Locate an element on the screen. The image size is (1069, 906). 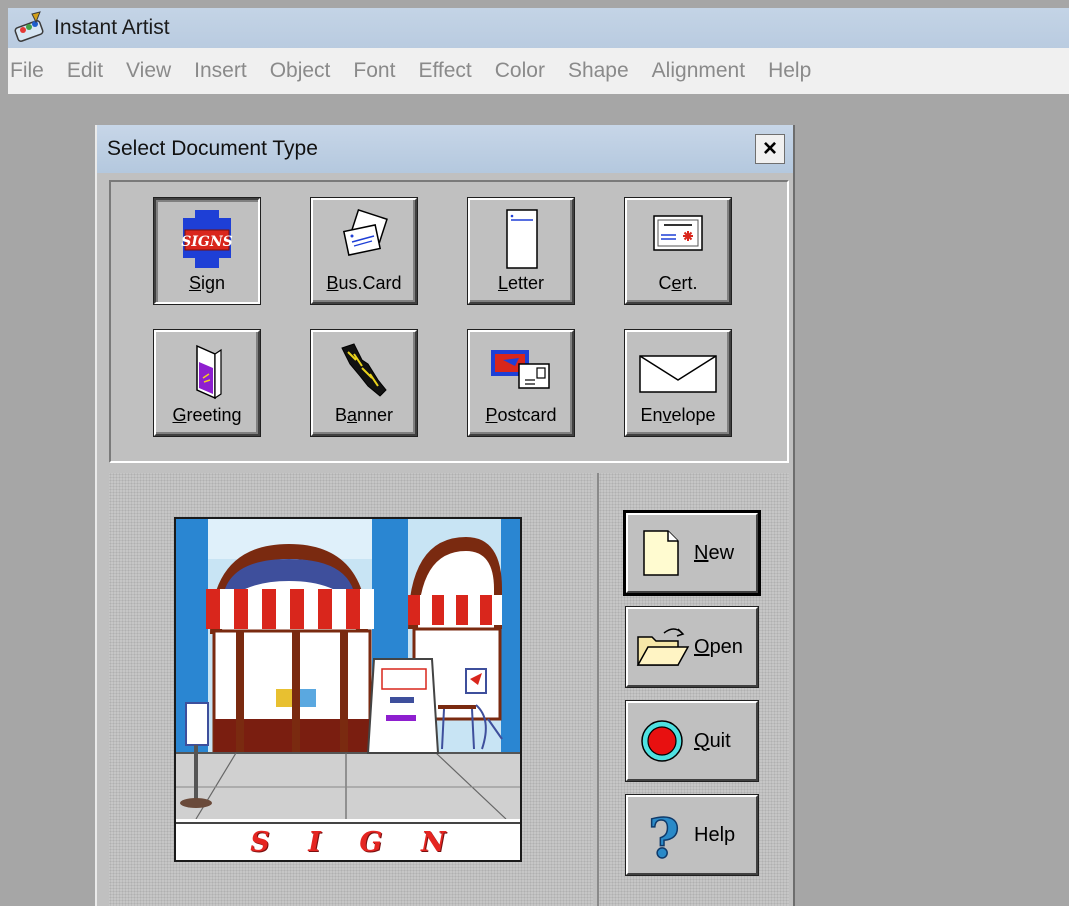
letter-button: Letter is located at coordinates (521, 251).